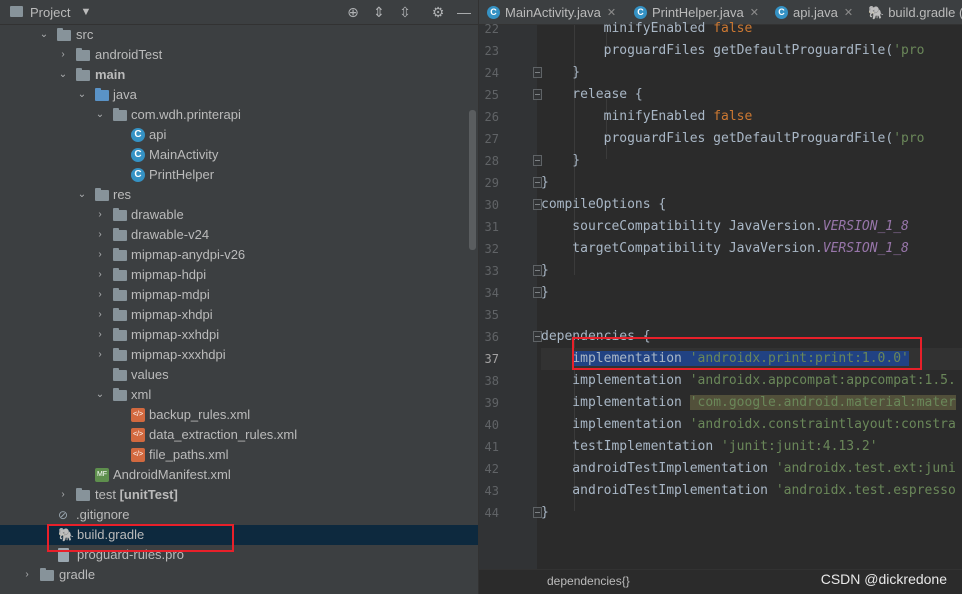 The width and height of the screenshot is (962, 594). What do you see at coordinates (627, 28) in the screenshot?
I see `code-token: minifyEnabled` at bounding box center [627, 28].